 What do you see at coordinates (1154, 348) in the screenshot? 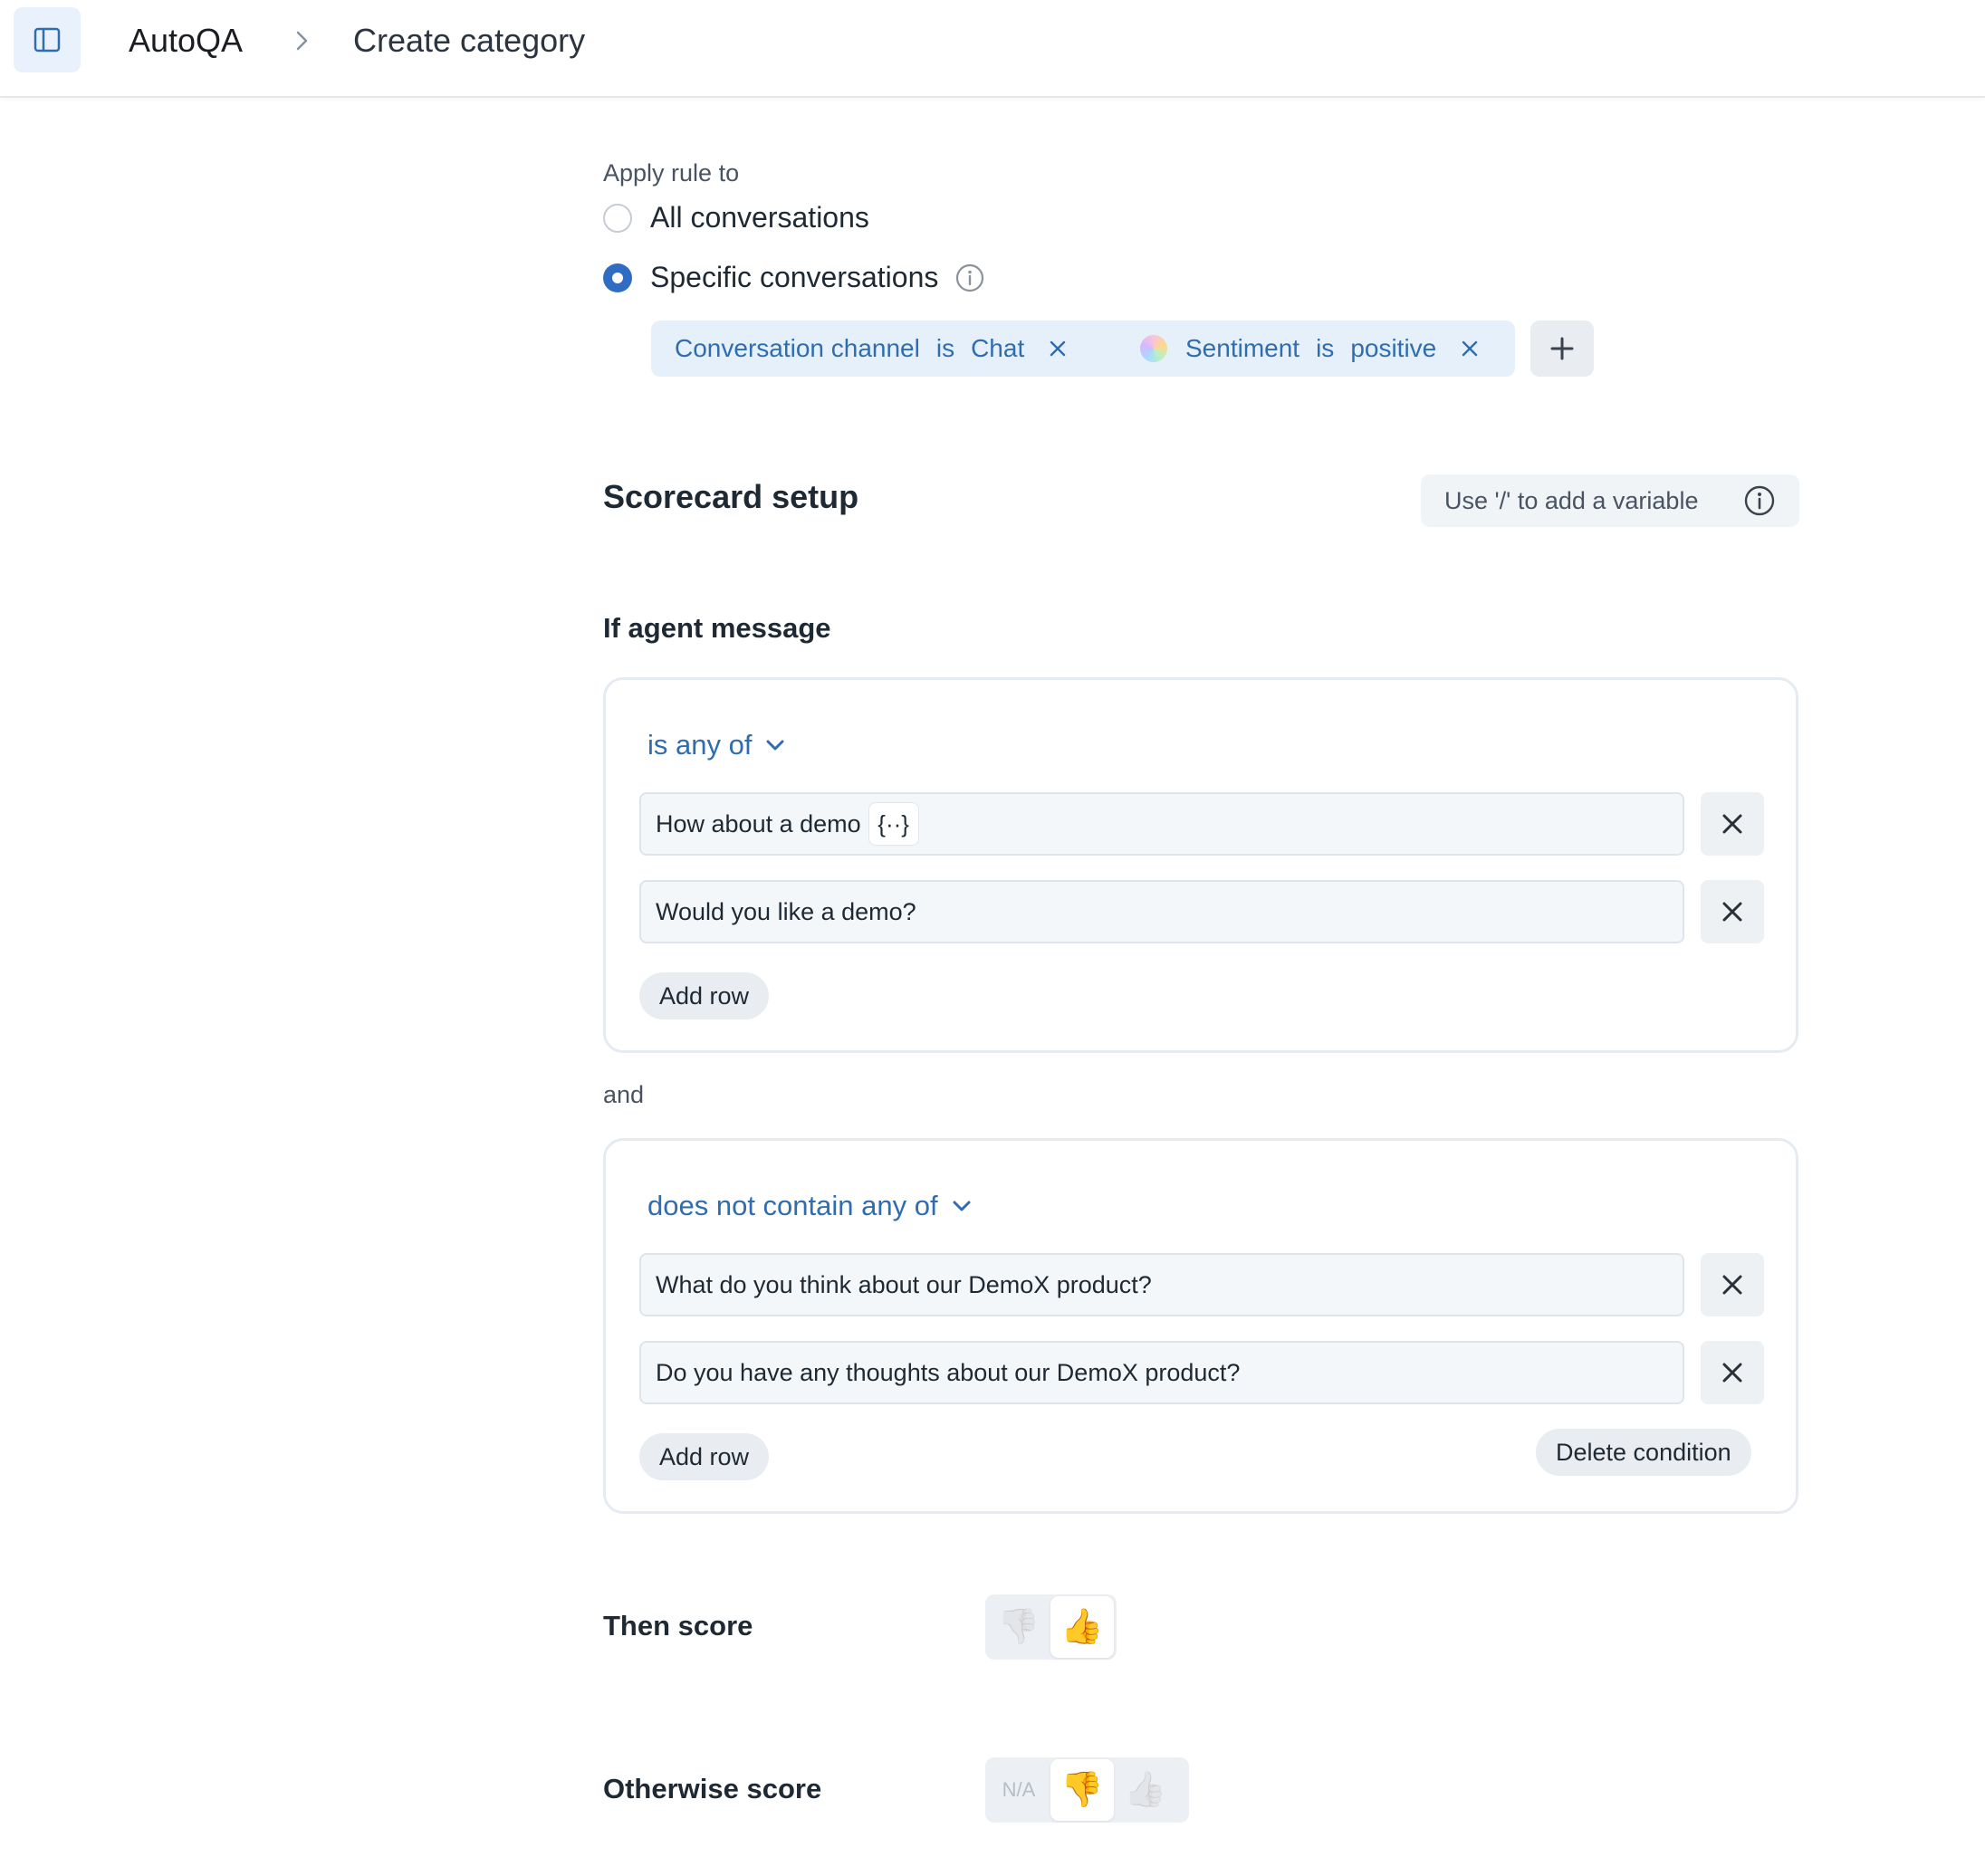
I see `sentiment-icon` at bounding box center [1154, 348].